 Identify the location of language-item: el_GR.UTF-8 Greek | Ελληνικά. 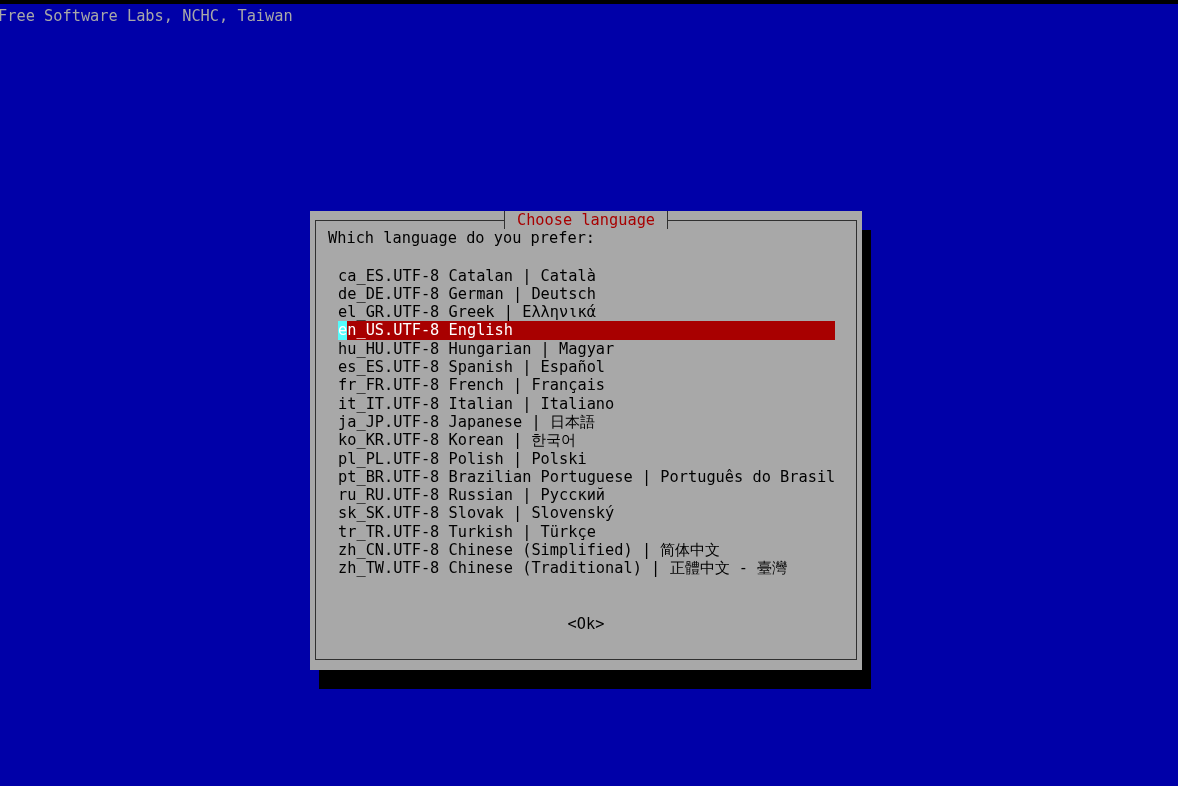
(586, 312).